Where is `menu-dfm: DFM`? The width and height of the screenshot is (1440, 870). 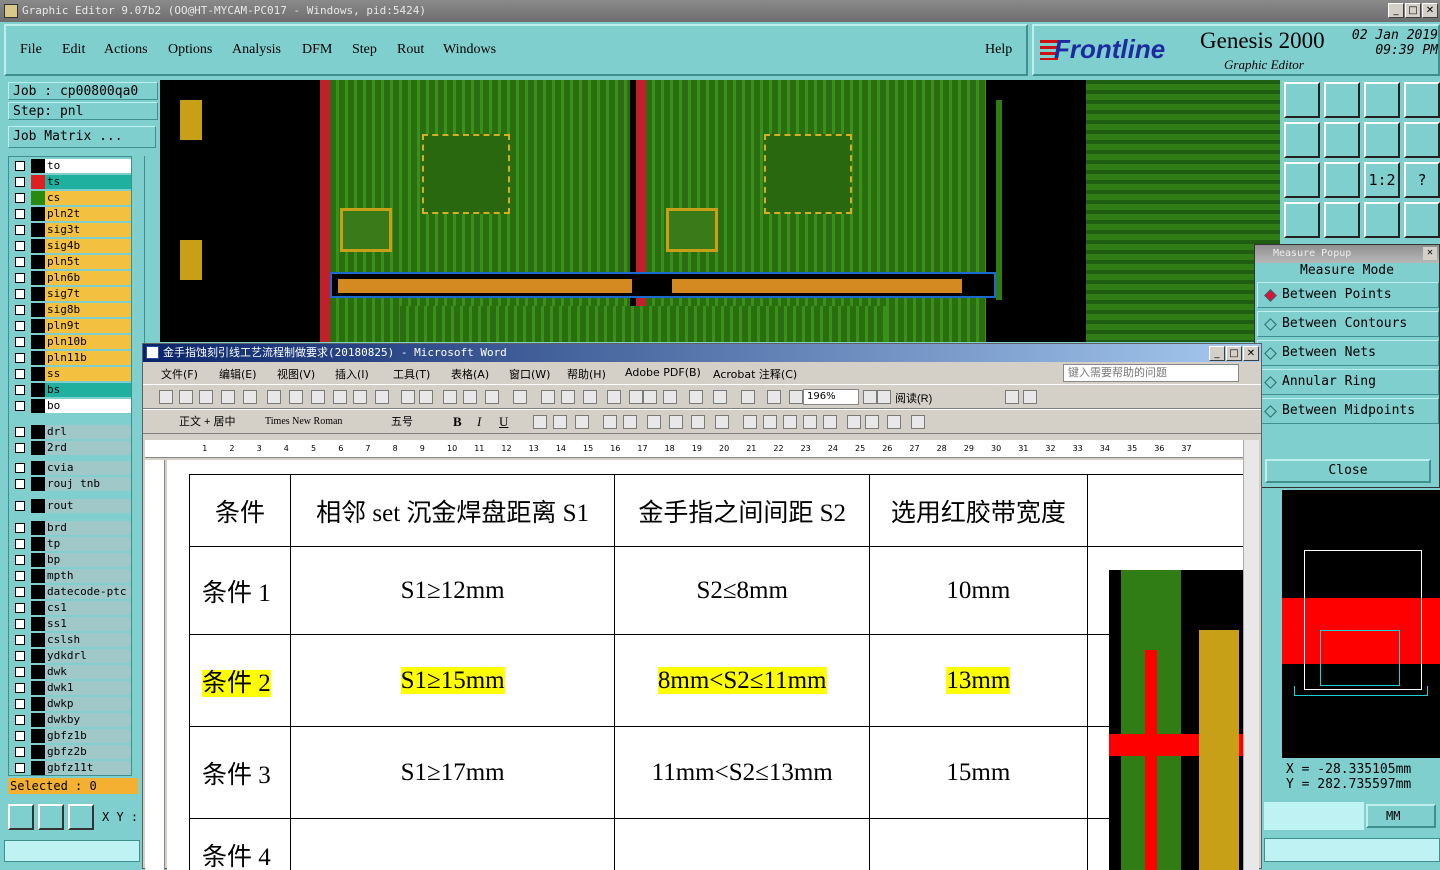
menu-dfm: DFM is located at coordinates (317, 50).